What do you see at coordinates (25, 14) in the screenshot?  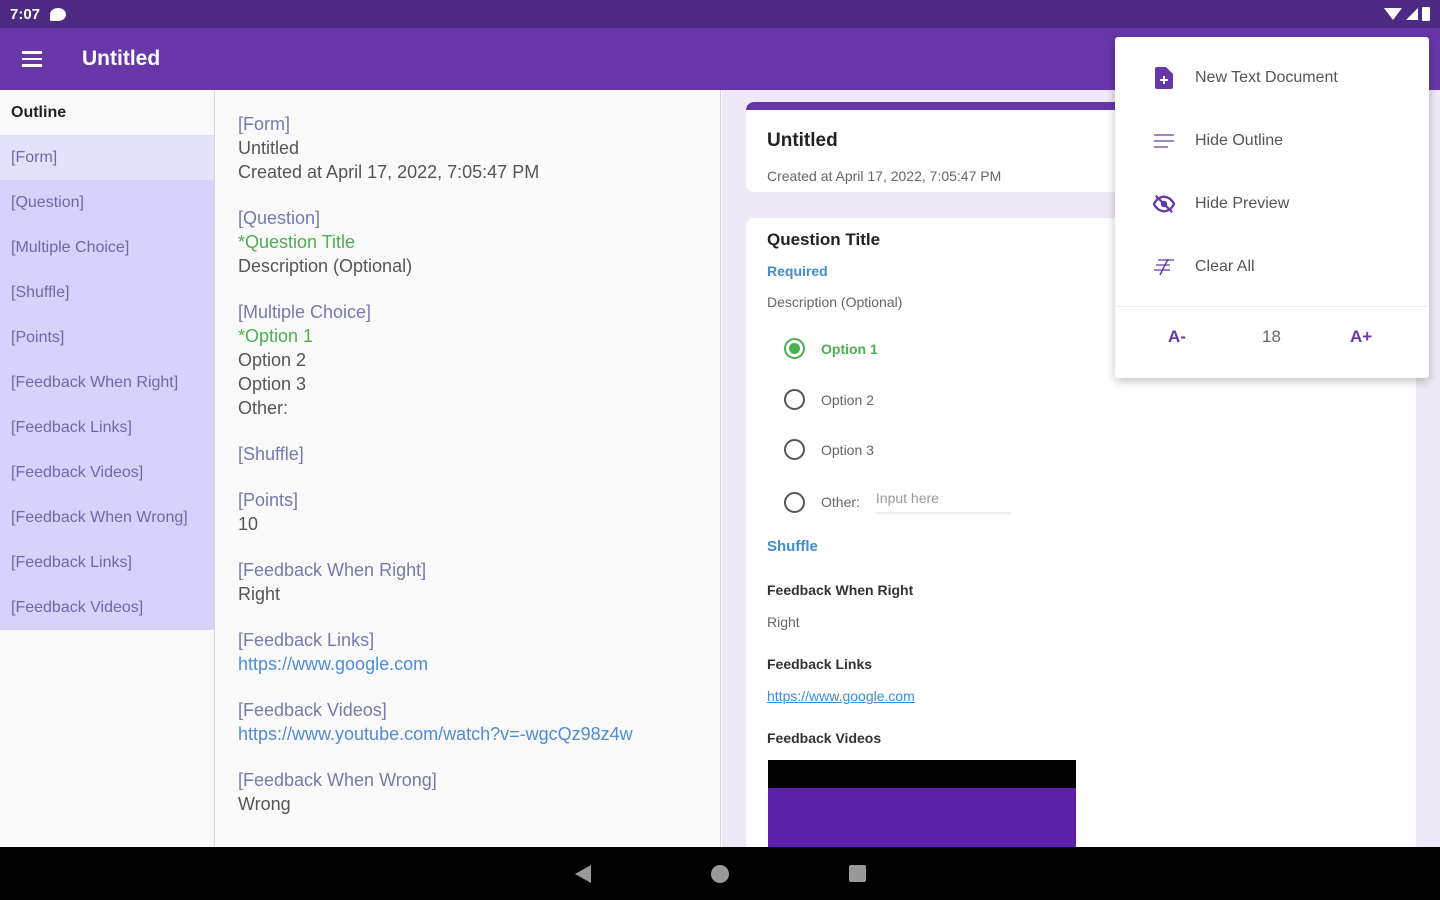 I see `status-time: 7:07` at bounding box center [25, 14].